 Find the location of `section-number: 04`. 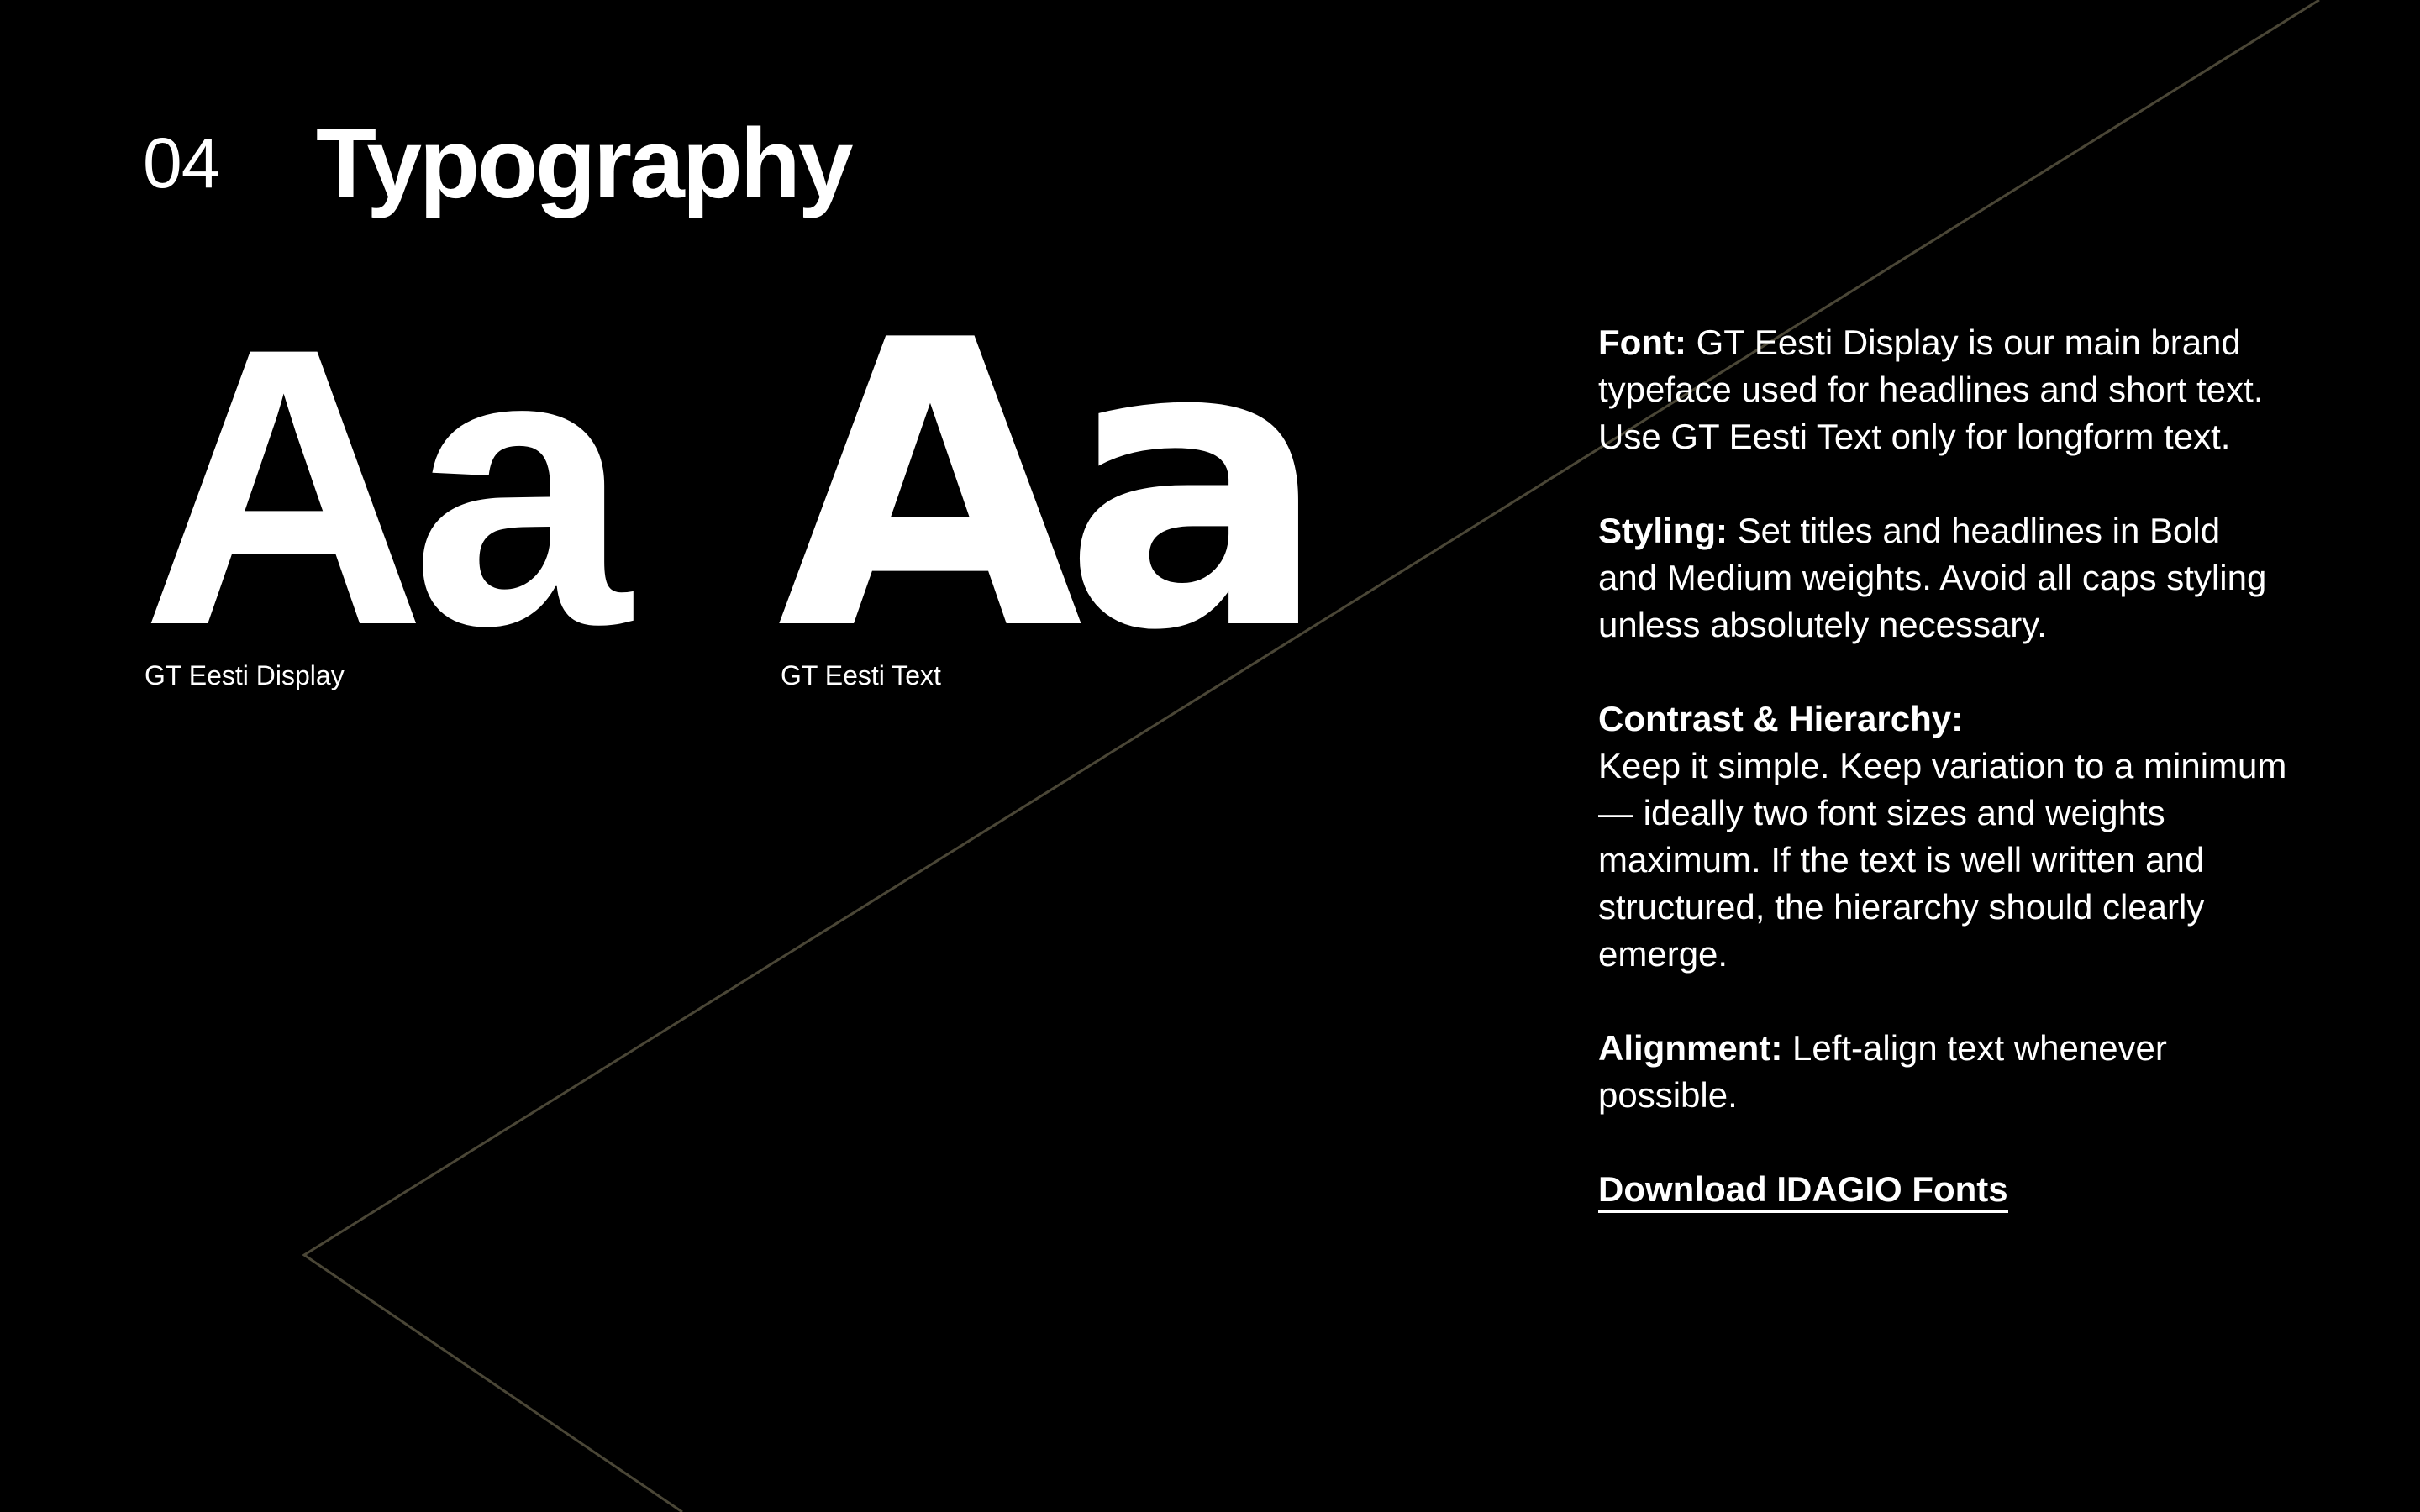

section-number: 04 is located at coordinates (181, 162).